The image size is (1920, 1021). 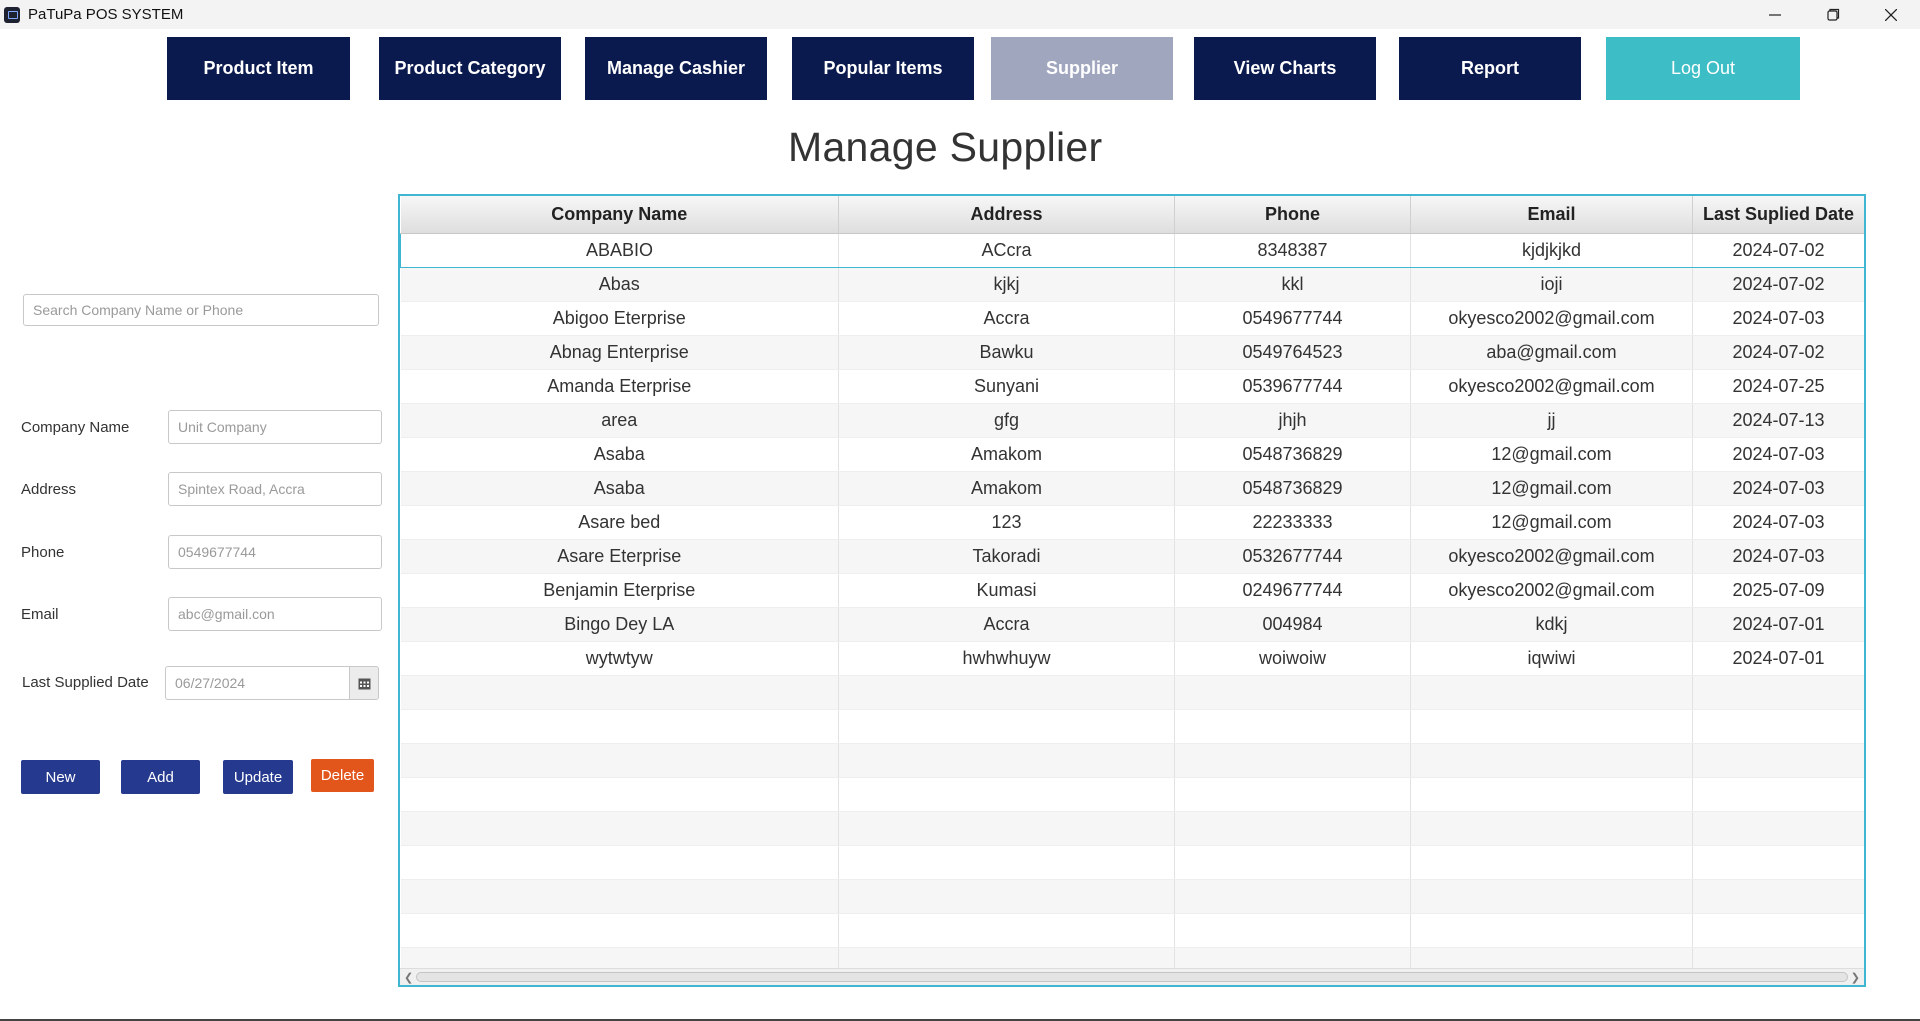 What do you see at coordinates (258, 777) in the screenshot?
I see `update-button: Update` at bounding box center [258, 777].